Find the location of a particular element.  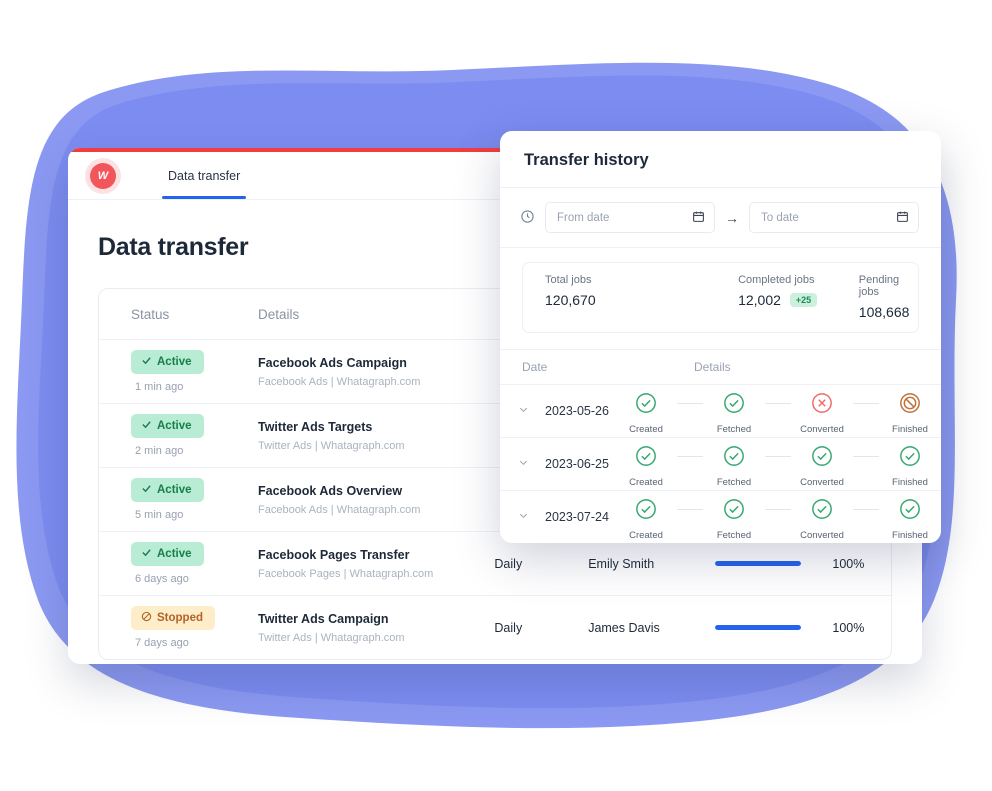

owner-cell: Emily Smith is located at coordinates (621, 563).